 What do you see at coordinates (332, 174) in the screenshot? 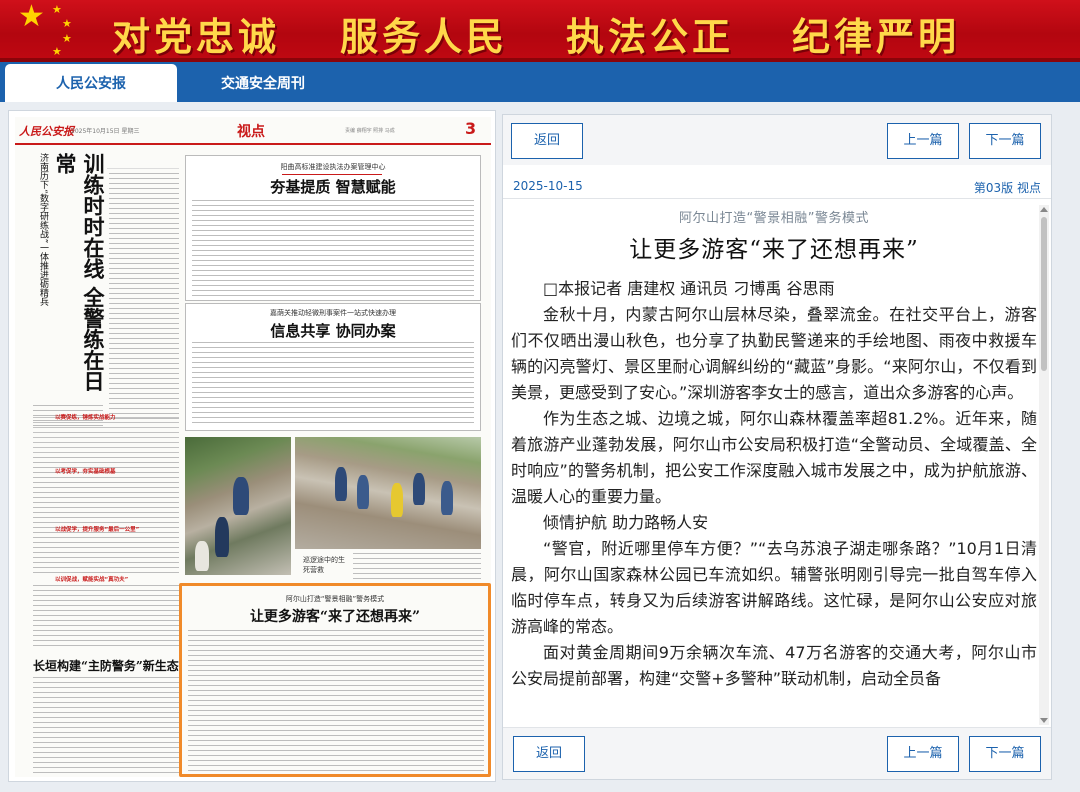
I see `divider` at bounding box center [332, 174].